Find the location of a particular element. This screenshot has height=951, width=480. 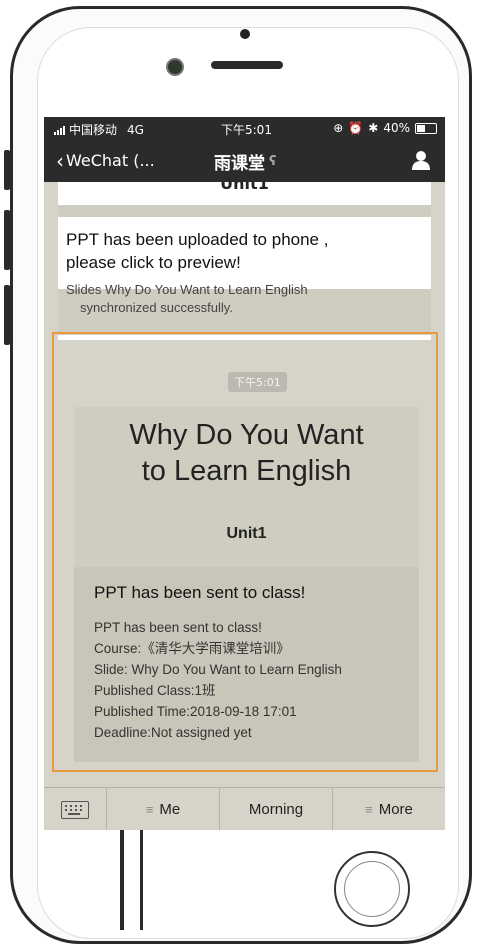

menu-item-label: Morning is located at coordinates (276, 809).